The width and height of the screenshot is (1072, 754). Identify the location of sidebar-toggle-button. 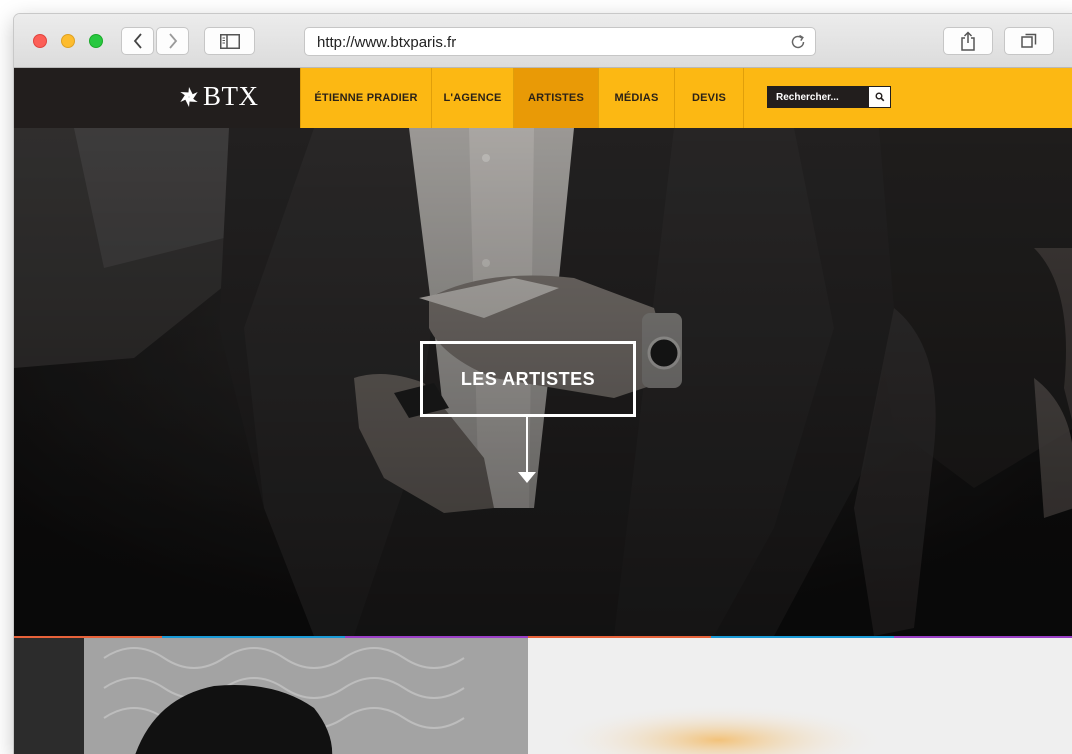
(229, 41).